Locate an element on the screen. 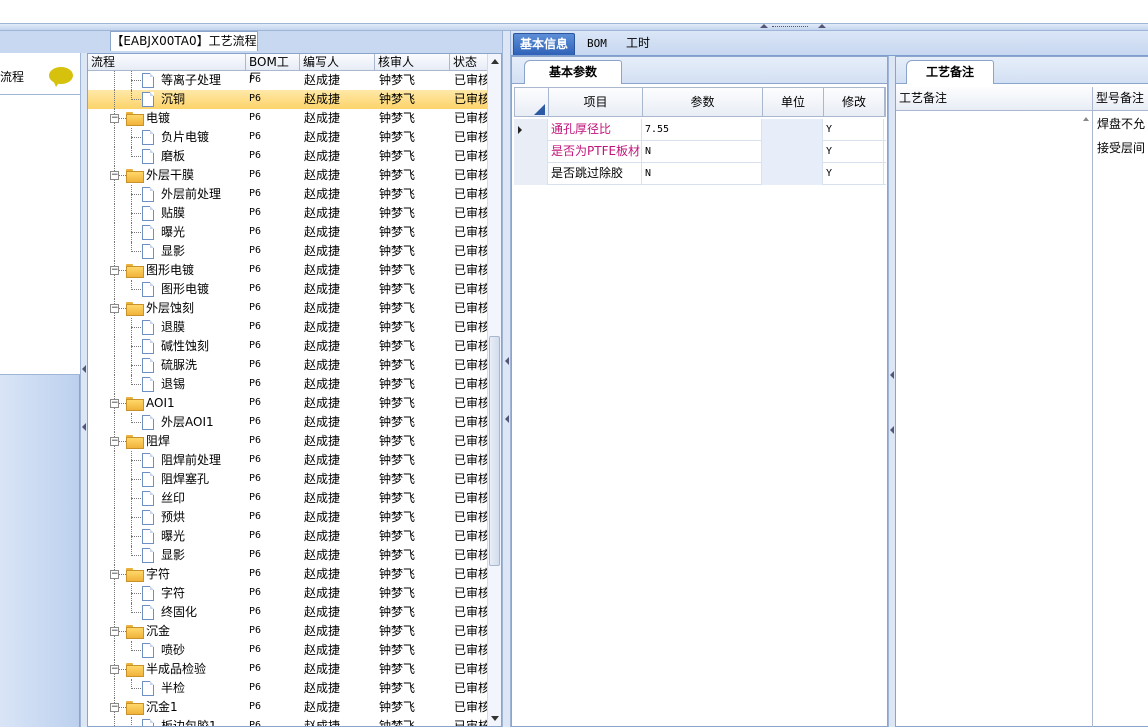  col-header-reviewer: 核审人 is located at coordinates (412, 62).